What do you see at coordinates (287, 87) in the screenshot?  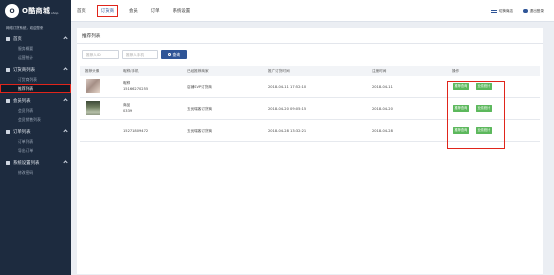 I see `row-push-time: 2018-04-11 17:52:10` at bounding box center [287, 87].